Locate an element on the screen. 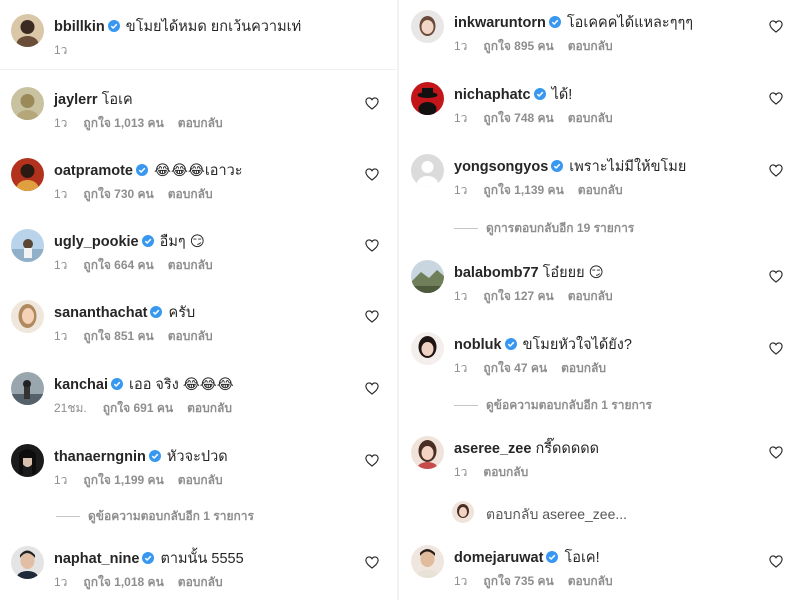 The image size is (800, 600). comment-text: โอ๋ยยย 😏 is located at coordinates (573, 273).